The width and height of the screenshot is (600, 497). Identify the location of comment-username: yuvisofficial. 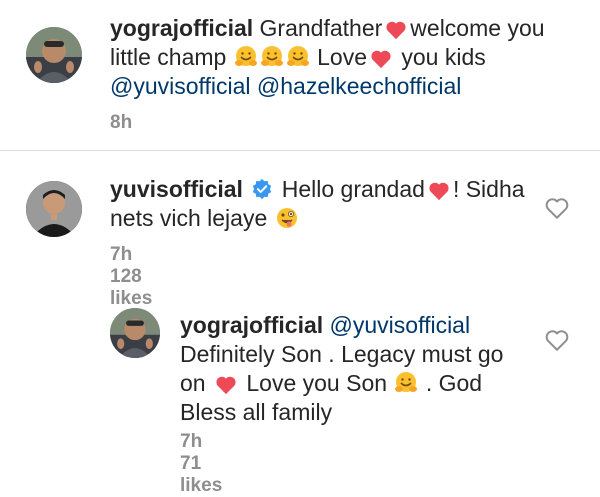
(176, 189).